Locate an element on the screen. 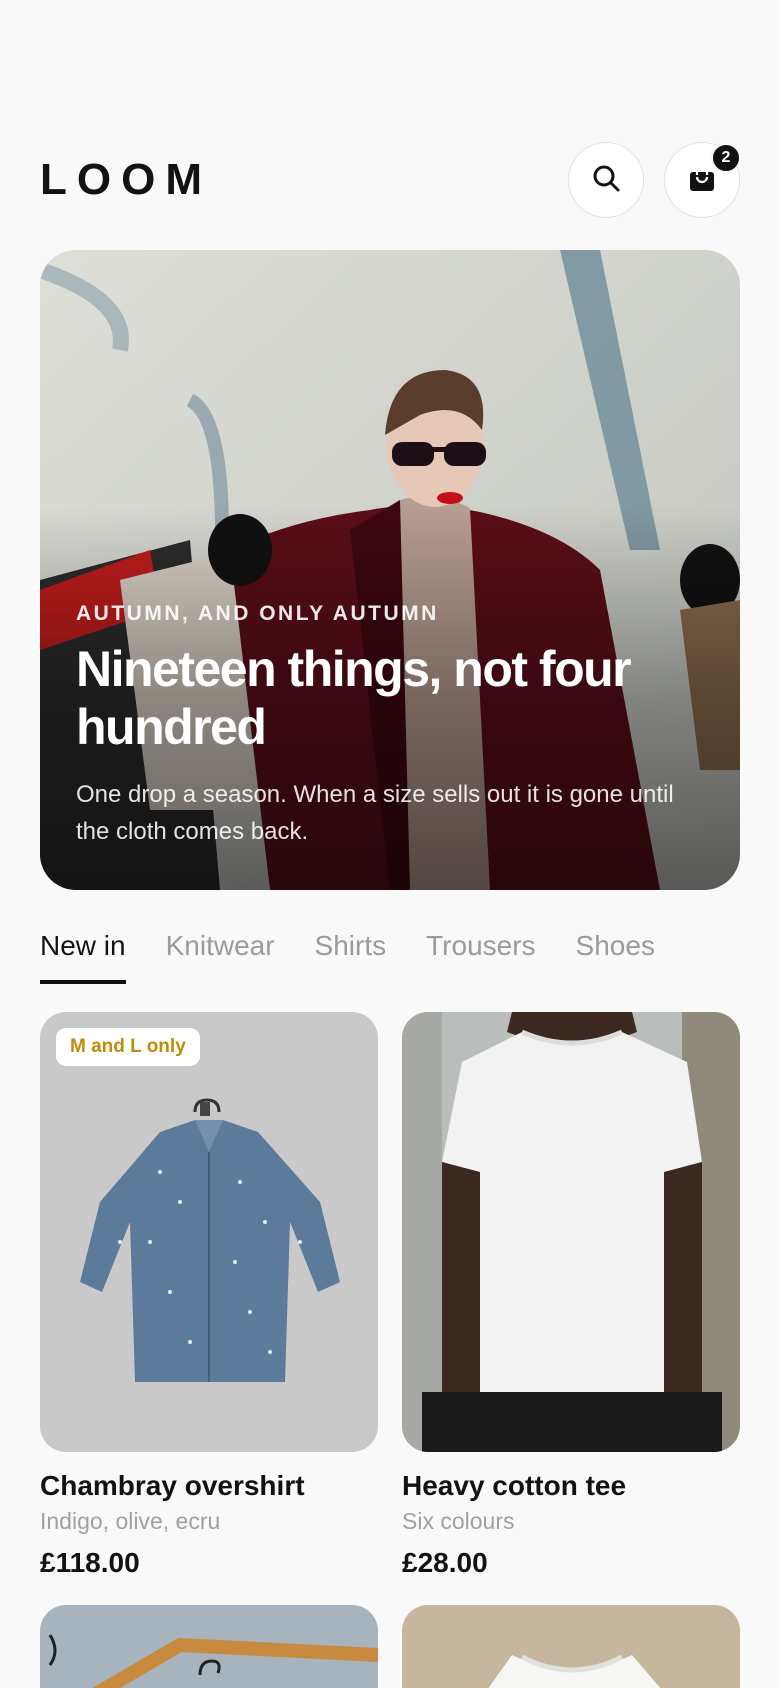 The image size is (780, 1688). product-colours: Indigo, olive, ecru is located at coordinates (130, 1521).